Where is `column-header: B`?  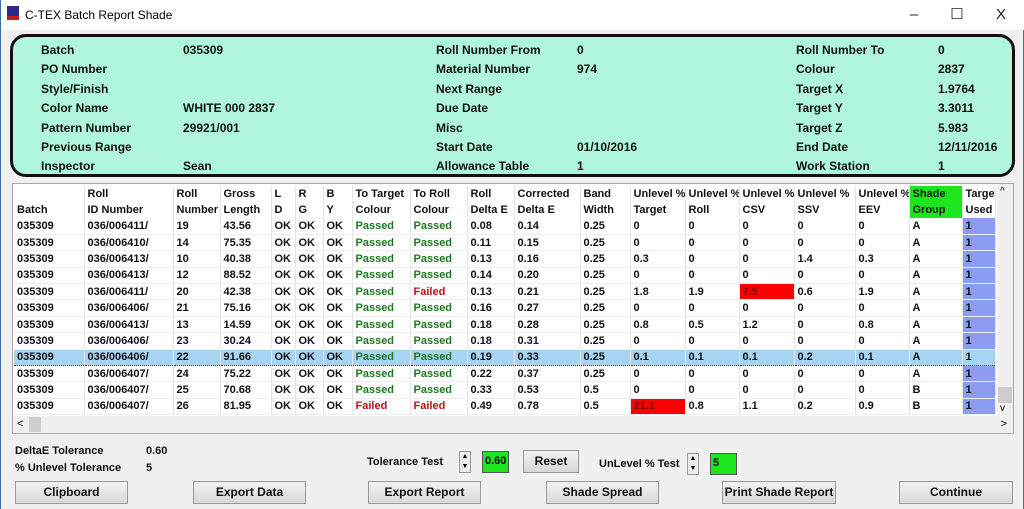 column-header: B is located at coordinates (338, 194).